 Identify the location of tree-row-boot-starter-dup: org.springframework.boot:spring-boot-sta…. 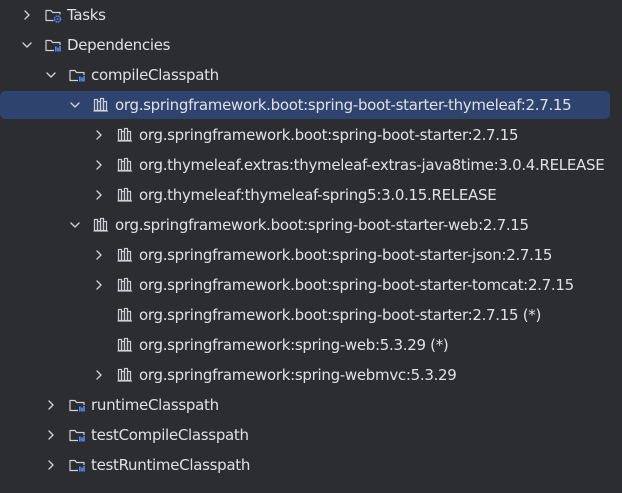
(311, 315).